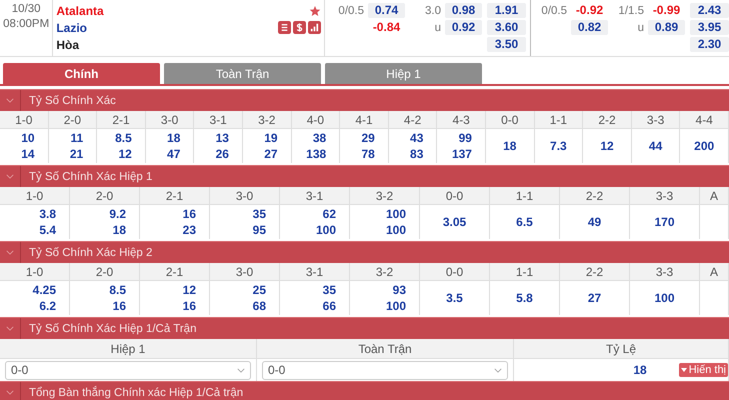  Describe the element at coordinates (28, 138) in the screenshot. I see `odds-value: 10` at that location.